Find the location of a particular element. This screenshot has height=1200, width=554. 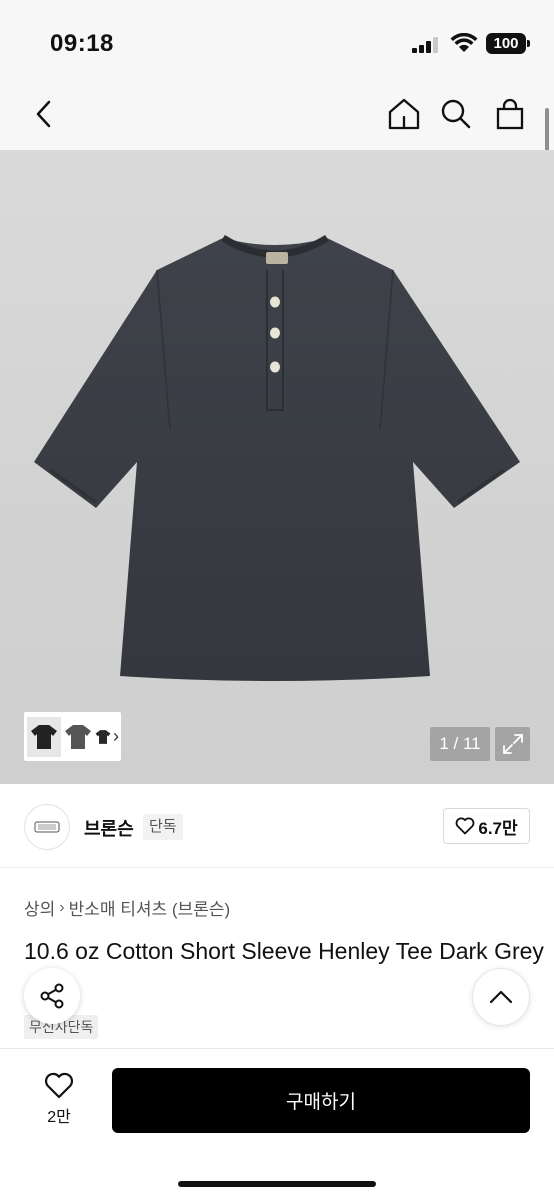

chevron-up-icon is located at coordinates (501, 997).